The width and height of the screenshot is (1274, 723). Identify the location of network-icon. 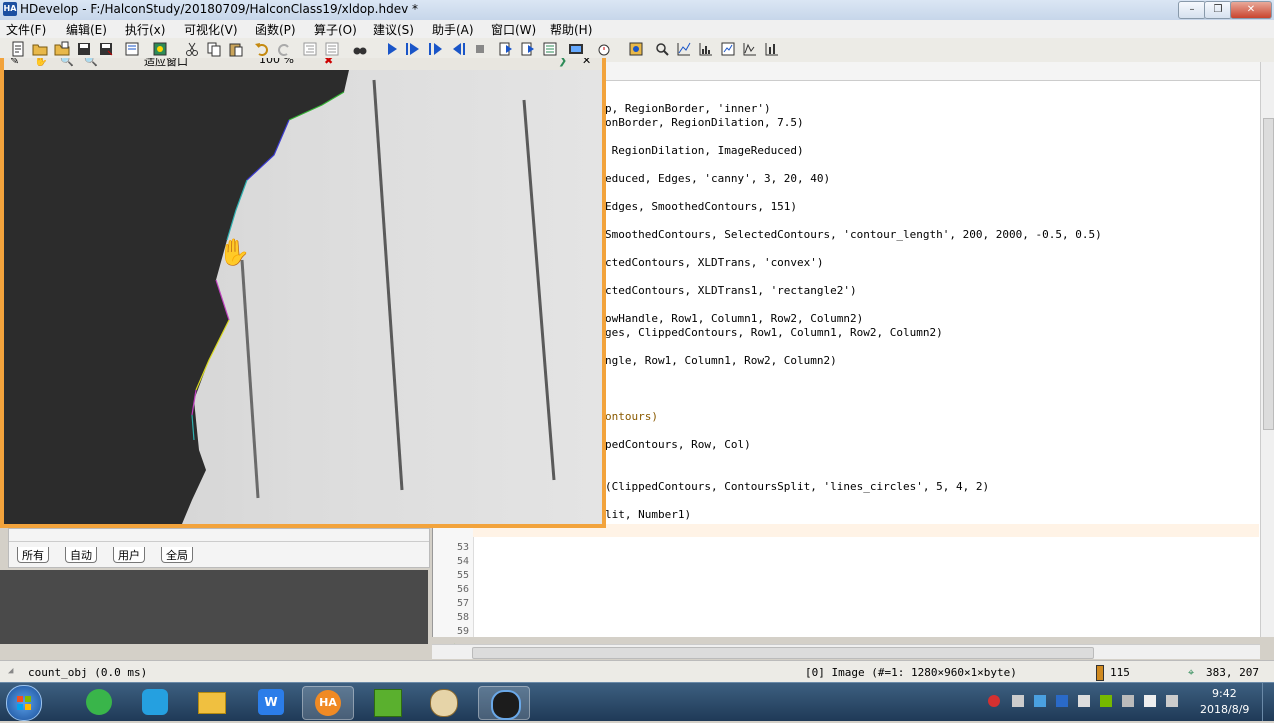
(1128, 701).